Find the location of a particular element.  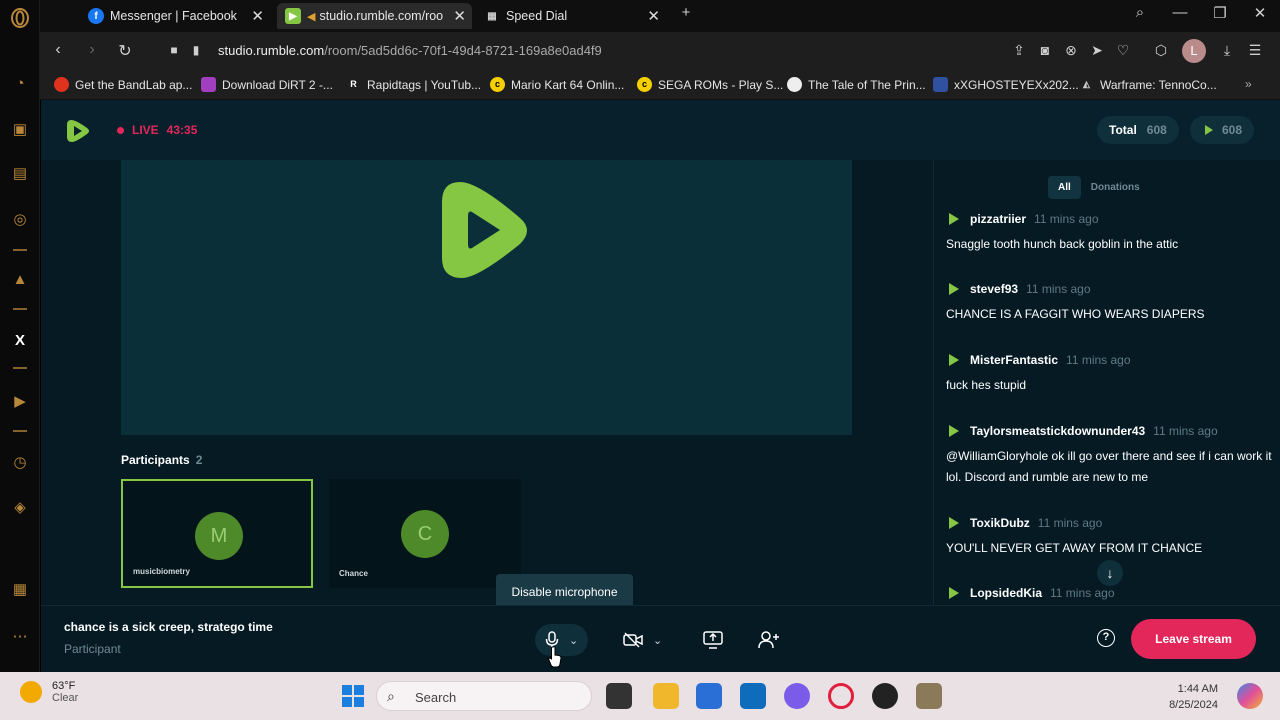

send-icon: ➤ is located at coordinates (1097, 50).